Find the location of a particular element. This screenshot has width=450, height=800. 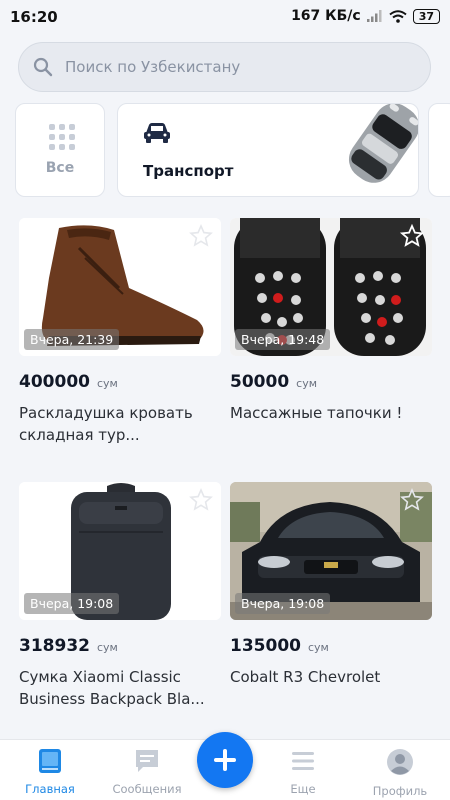

nav-more: Еще is located at coordinates (303, 772).